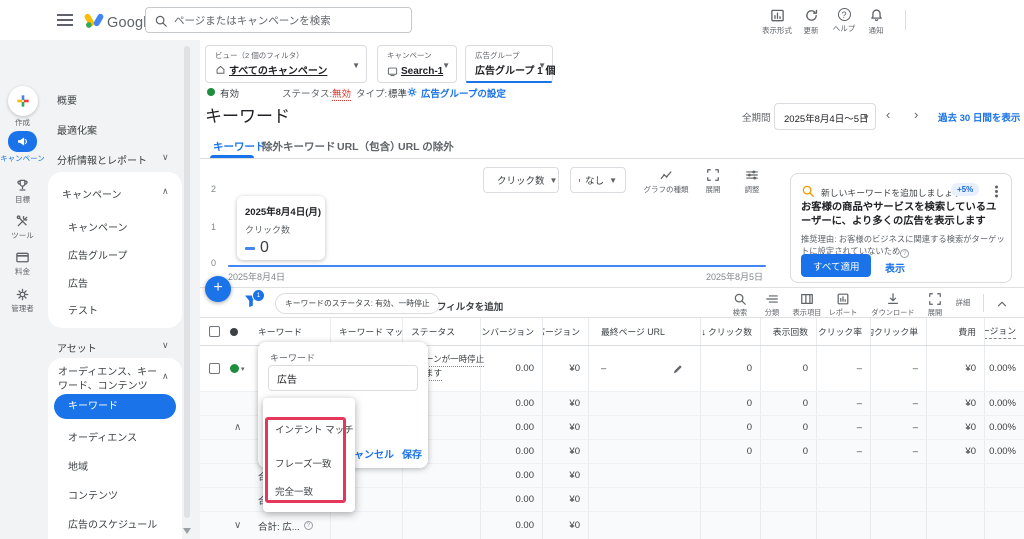  Describe the element at coordinates (218, 289) in the screenshot. I see `add-keyword-fab: +` at that location.